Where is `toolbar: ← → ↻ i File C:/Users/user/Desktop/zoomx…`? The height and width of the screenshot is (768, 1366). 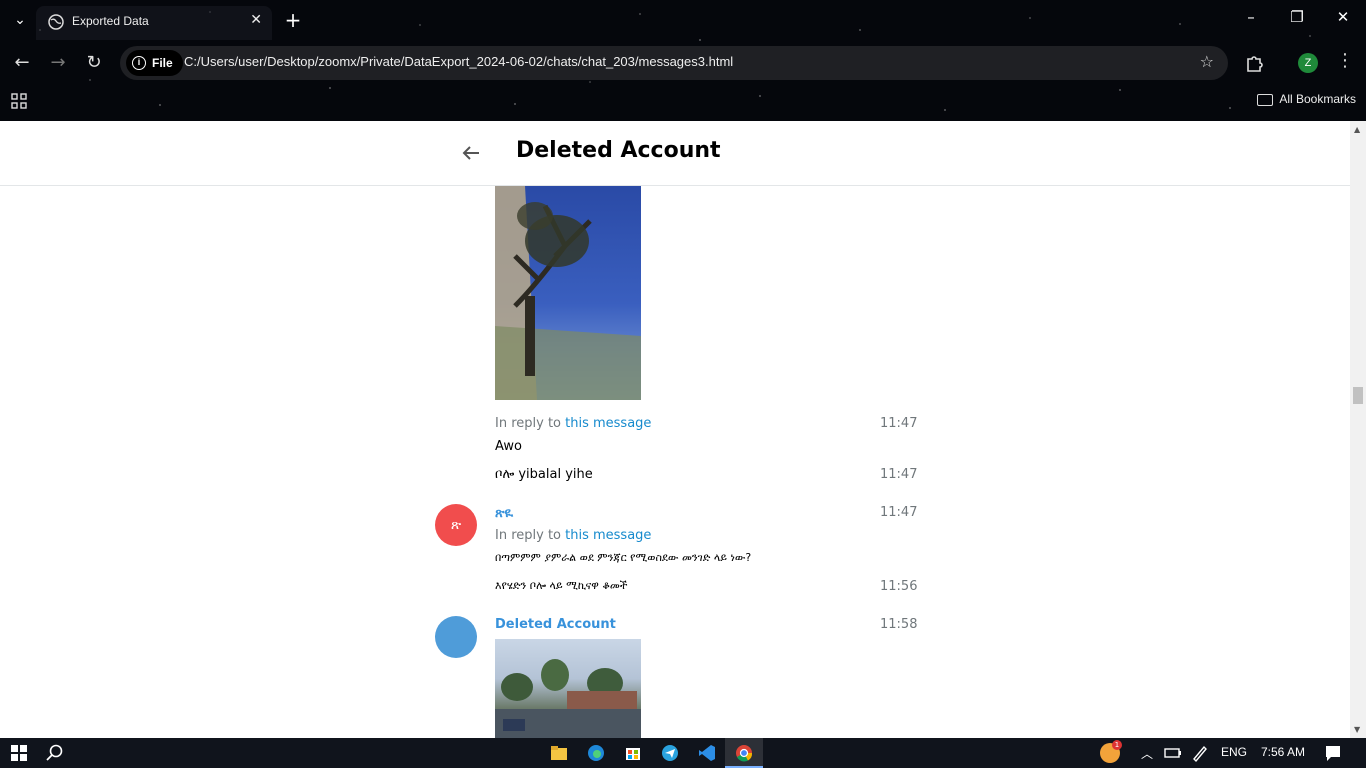 toolbar: ← → ↻ i File C:/Users/user/Desktop/zoomx… is located at coordinates (683, 63).